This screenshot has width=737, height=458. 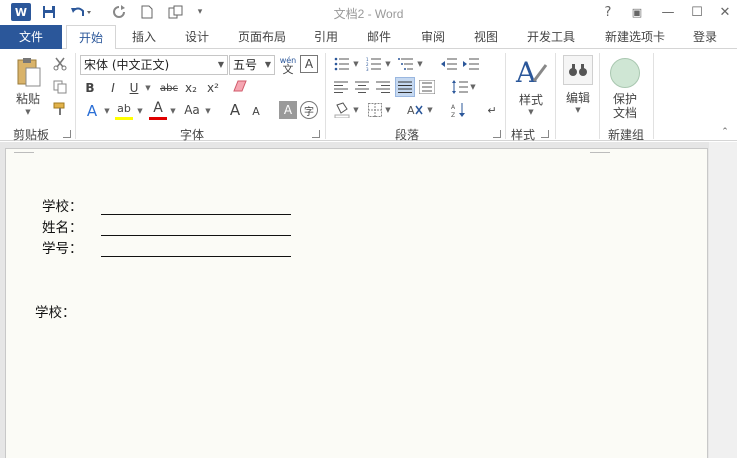 What do you see at coordinates (368, 12) in the screenshot?
I see `title-bar: W ▾ 文档2 - Word ? ▣ — ☐ ✕` at bounding box center [368, 12].